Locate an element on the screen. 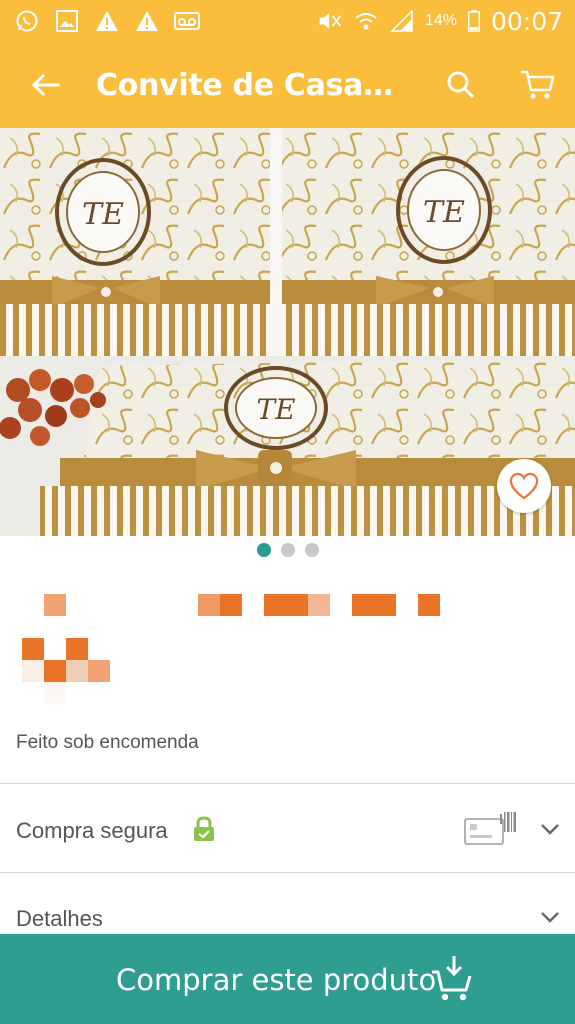 The height and width of the screenshot is (1024, 575). battery-icon is located at coordinates (474, 21).